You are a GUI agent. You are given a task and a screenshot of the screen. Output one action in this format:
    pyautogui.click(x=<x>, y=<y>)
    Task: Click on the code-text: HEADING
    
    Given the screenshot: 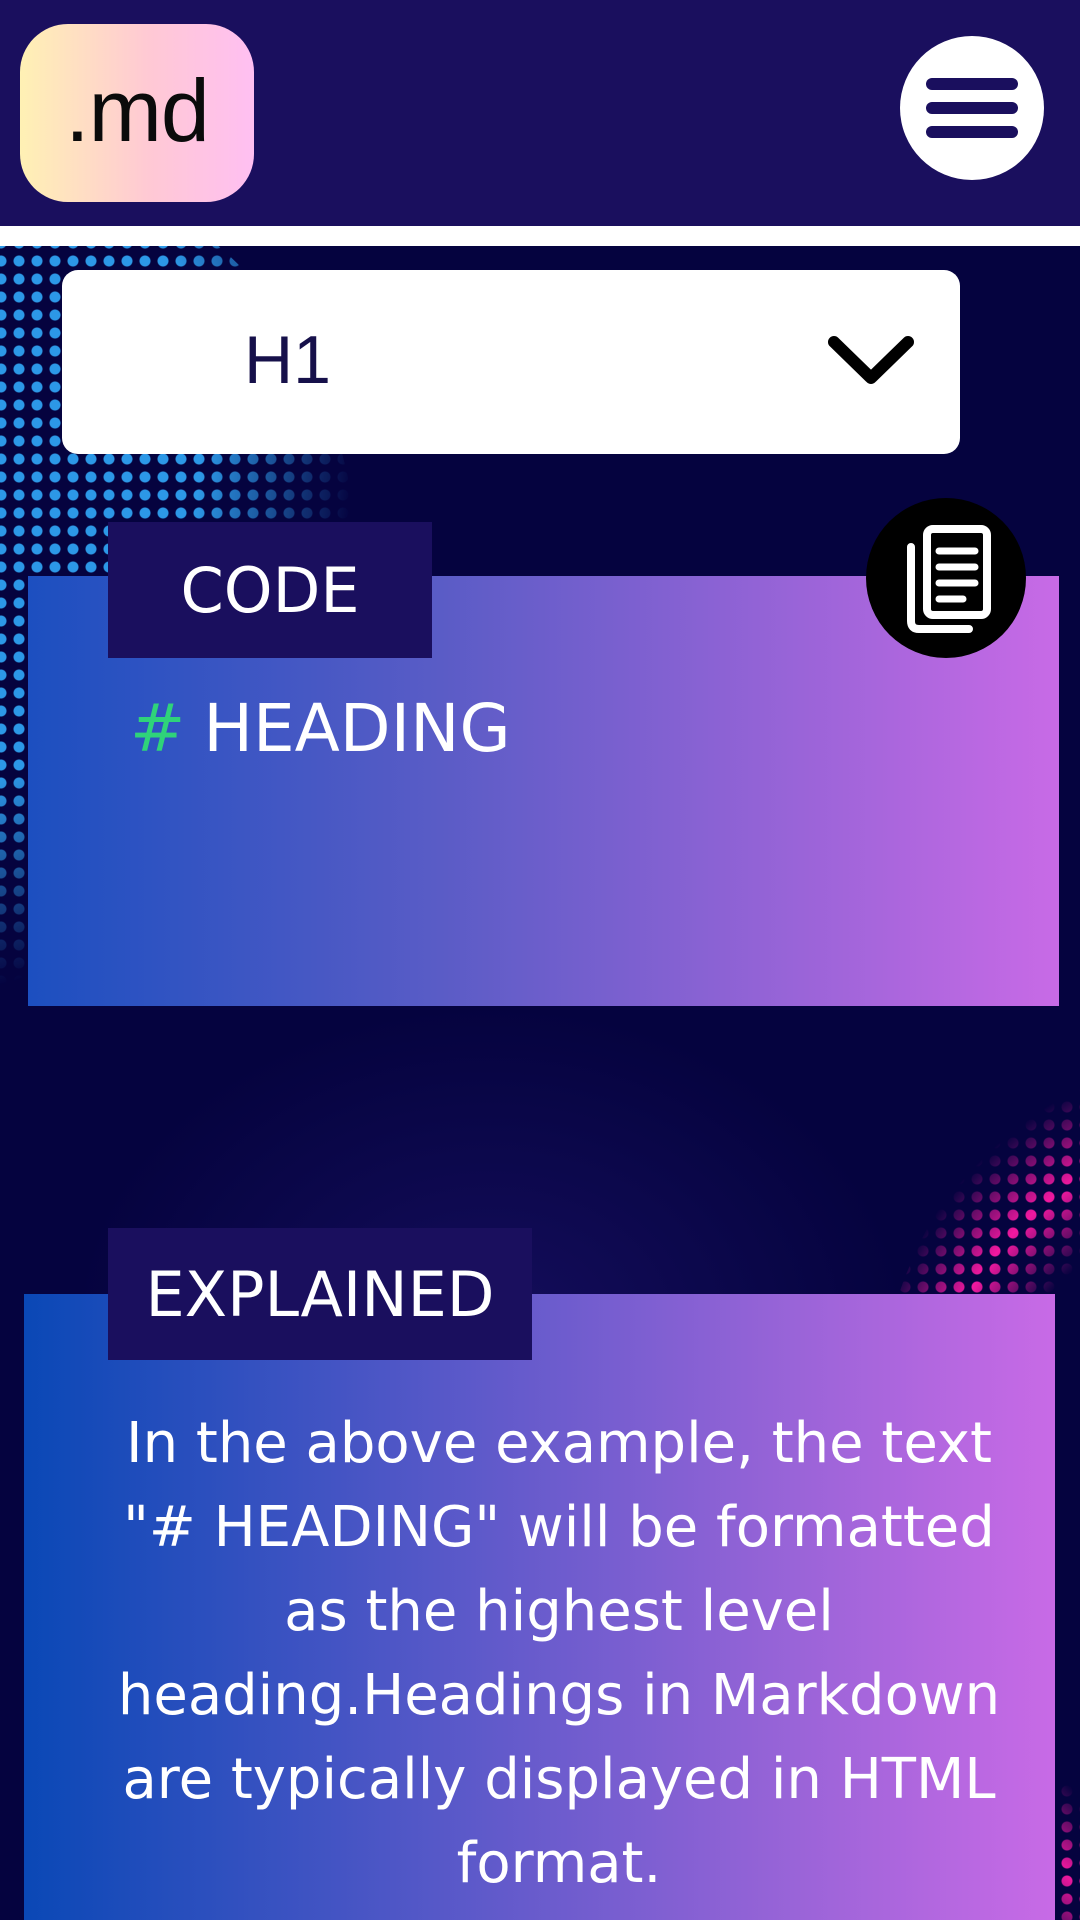 What is the action you would take?
    pyautogui.click(x=357, y=728)
    